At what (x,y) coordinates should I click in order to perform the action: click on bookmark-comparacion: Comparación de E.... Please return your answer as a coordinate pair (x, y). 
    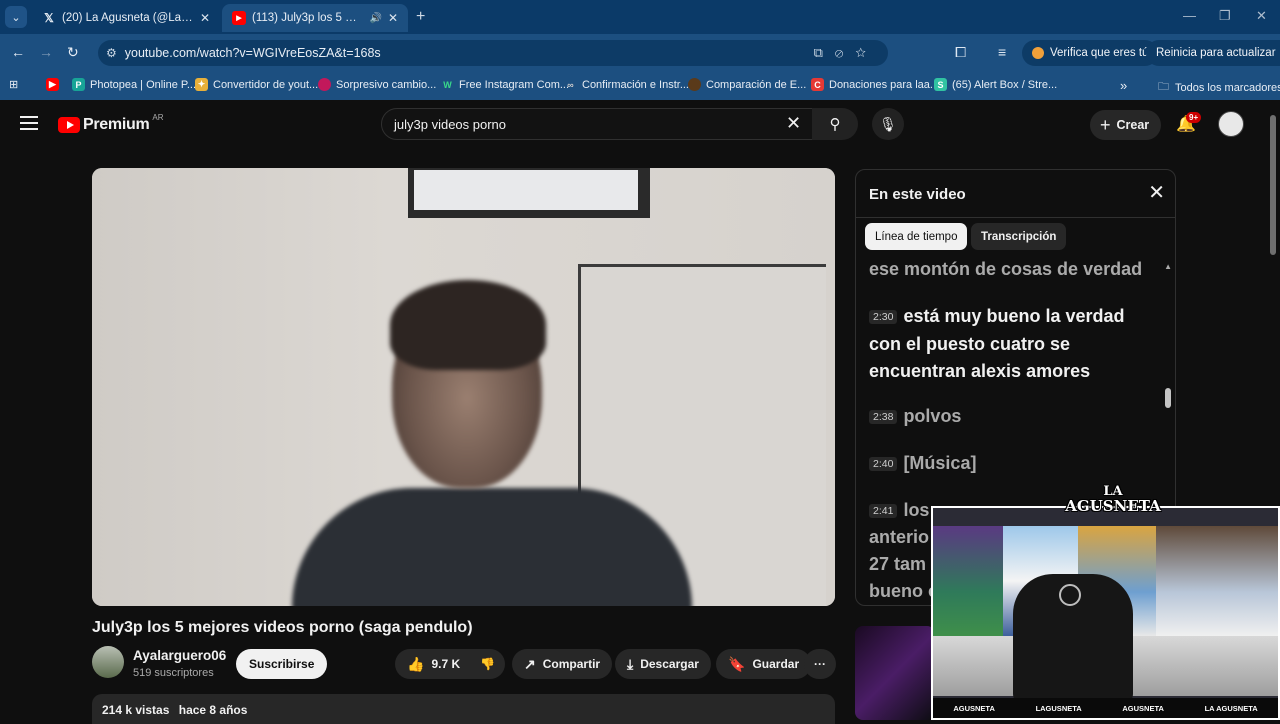
    Looking at the image, I should click on (747, 84).